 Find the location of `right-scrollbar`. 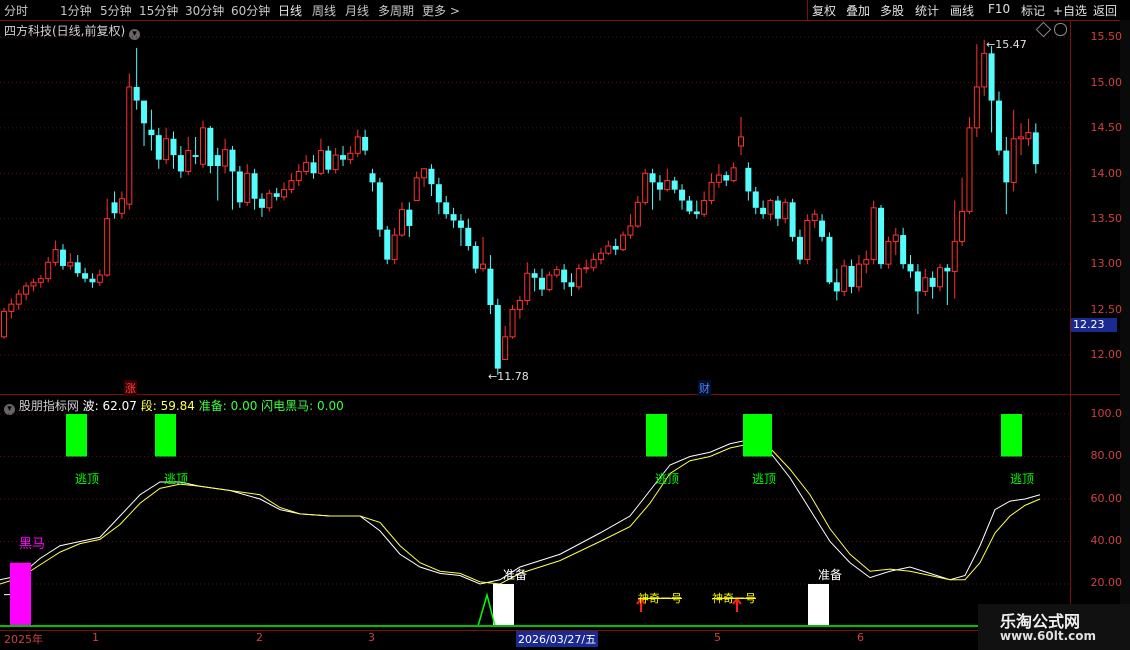

right-scrollbar is located at coordinates (1125, 335).